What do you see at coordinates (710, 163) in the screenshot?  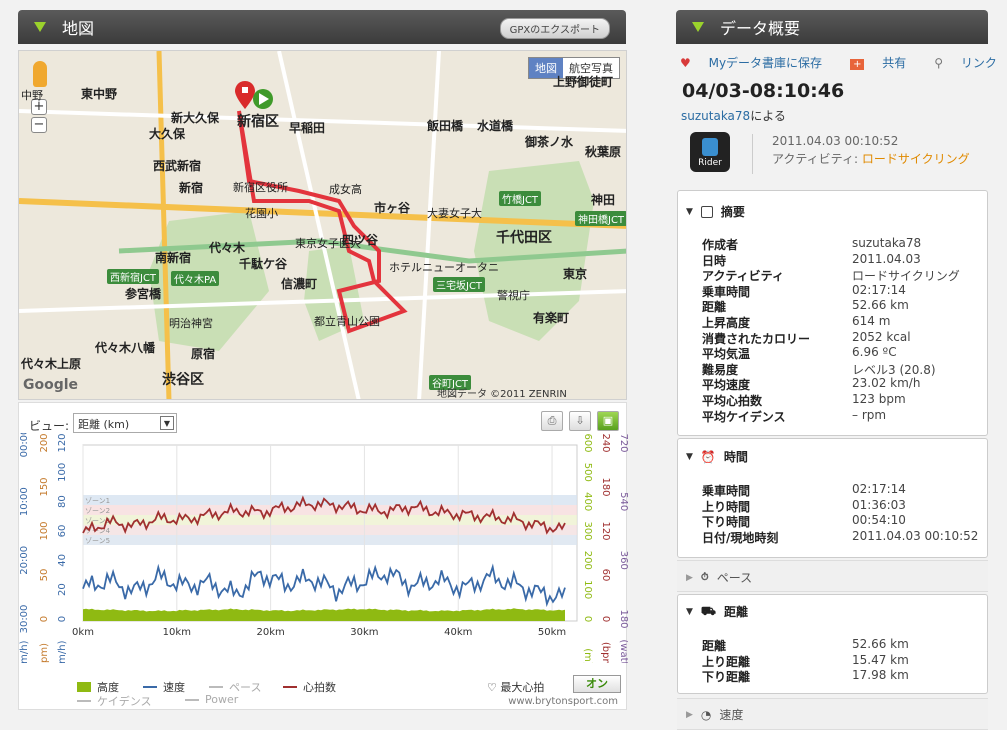 I see `rider-label: Rider` at bounding box center [710, 163].